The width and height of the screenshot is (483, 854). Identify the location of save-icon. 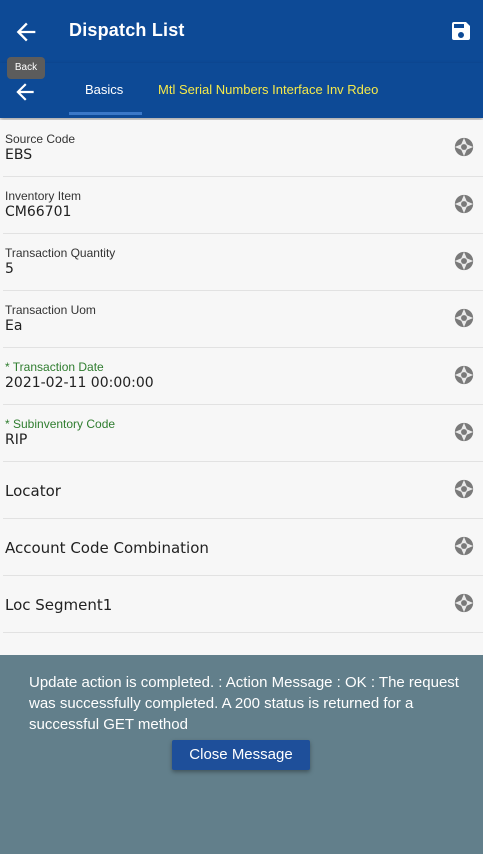
(461, 31).